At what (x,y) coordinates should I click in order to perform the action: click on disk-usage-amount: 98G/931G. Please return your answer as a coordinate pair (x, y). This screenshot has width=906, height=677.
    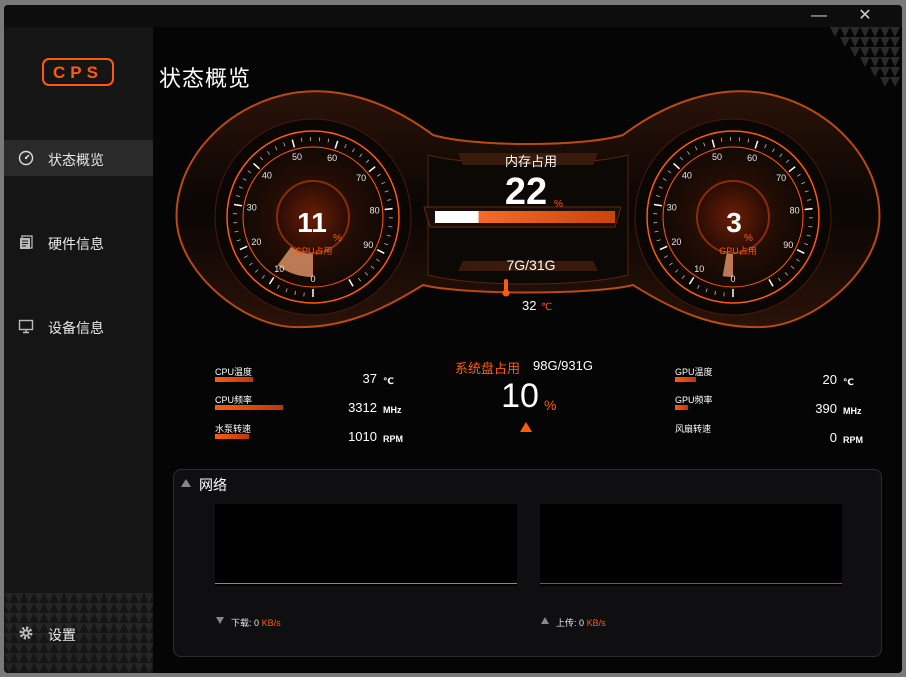
    Looking at the image, I should click on (563, 365).